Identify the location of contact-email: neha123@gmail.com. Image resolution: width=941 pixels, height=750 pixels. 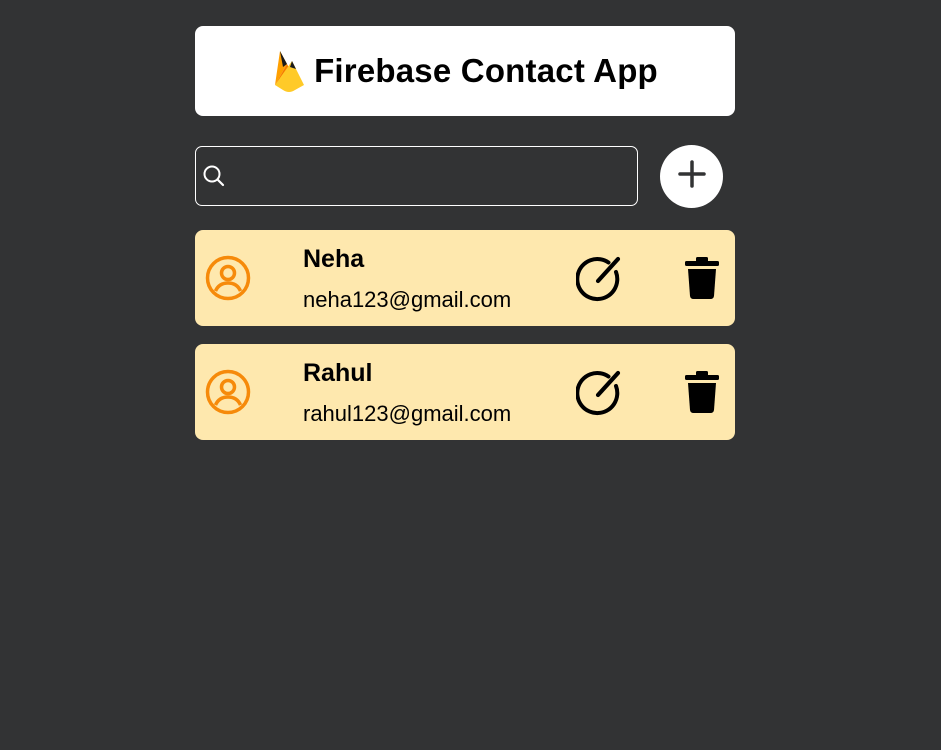
(407, 299).